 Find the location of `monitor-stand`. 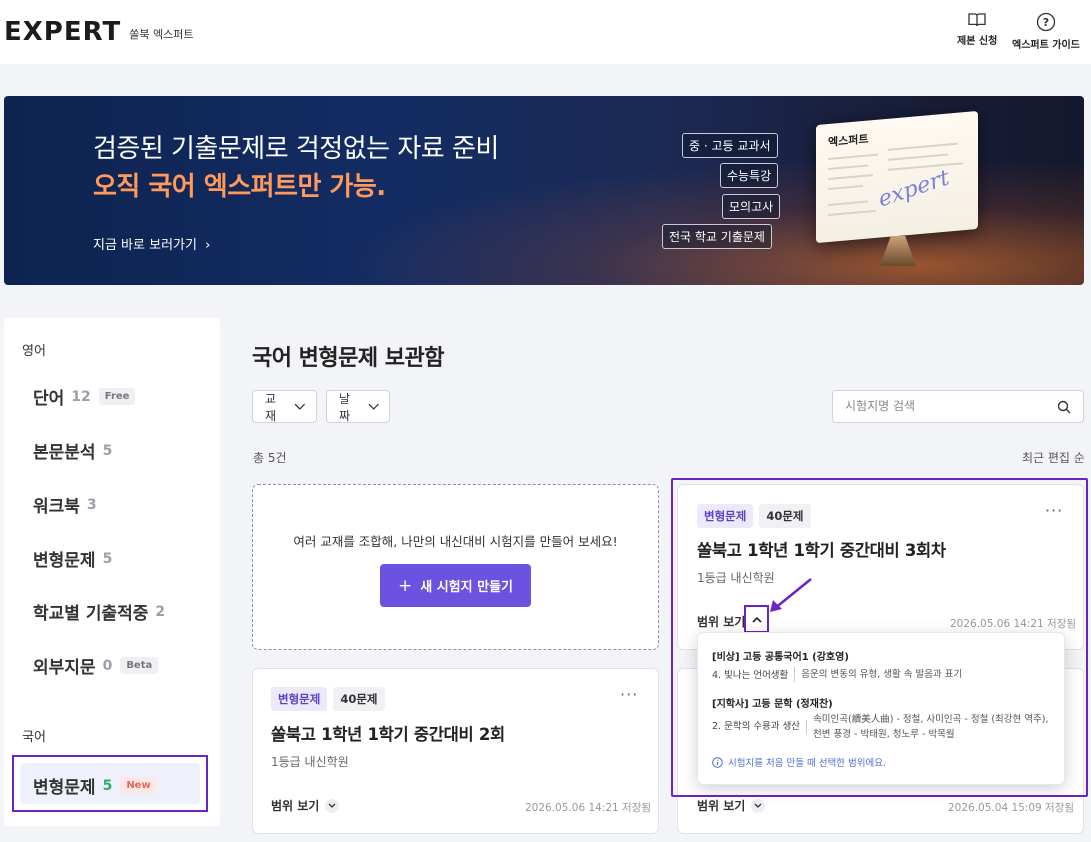

monitor-stand is located at coordinates (898, 251).